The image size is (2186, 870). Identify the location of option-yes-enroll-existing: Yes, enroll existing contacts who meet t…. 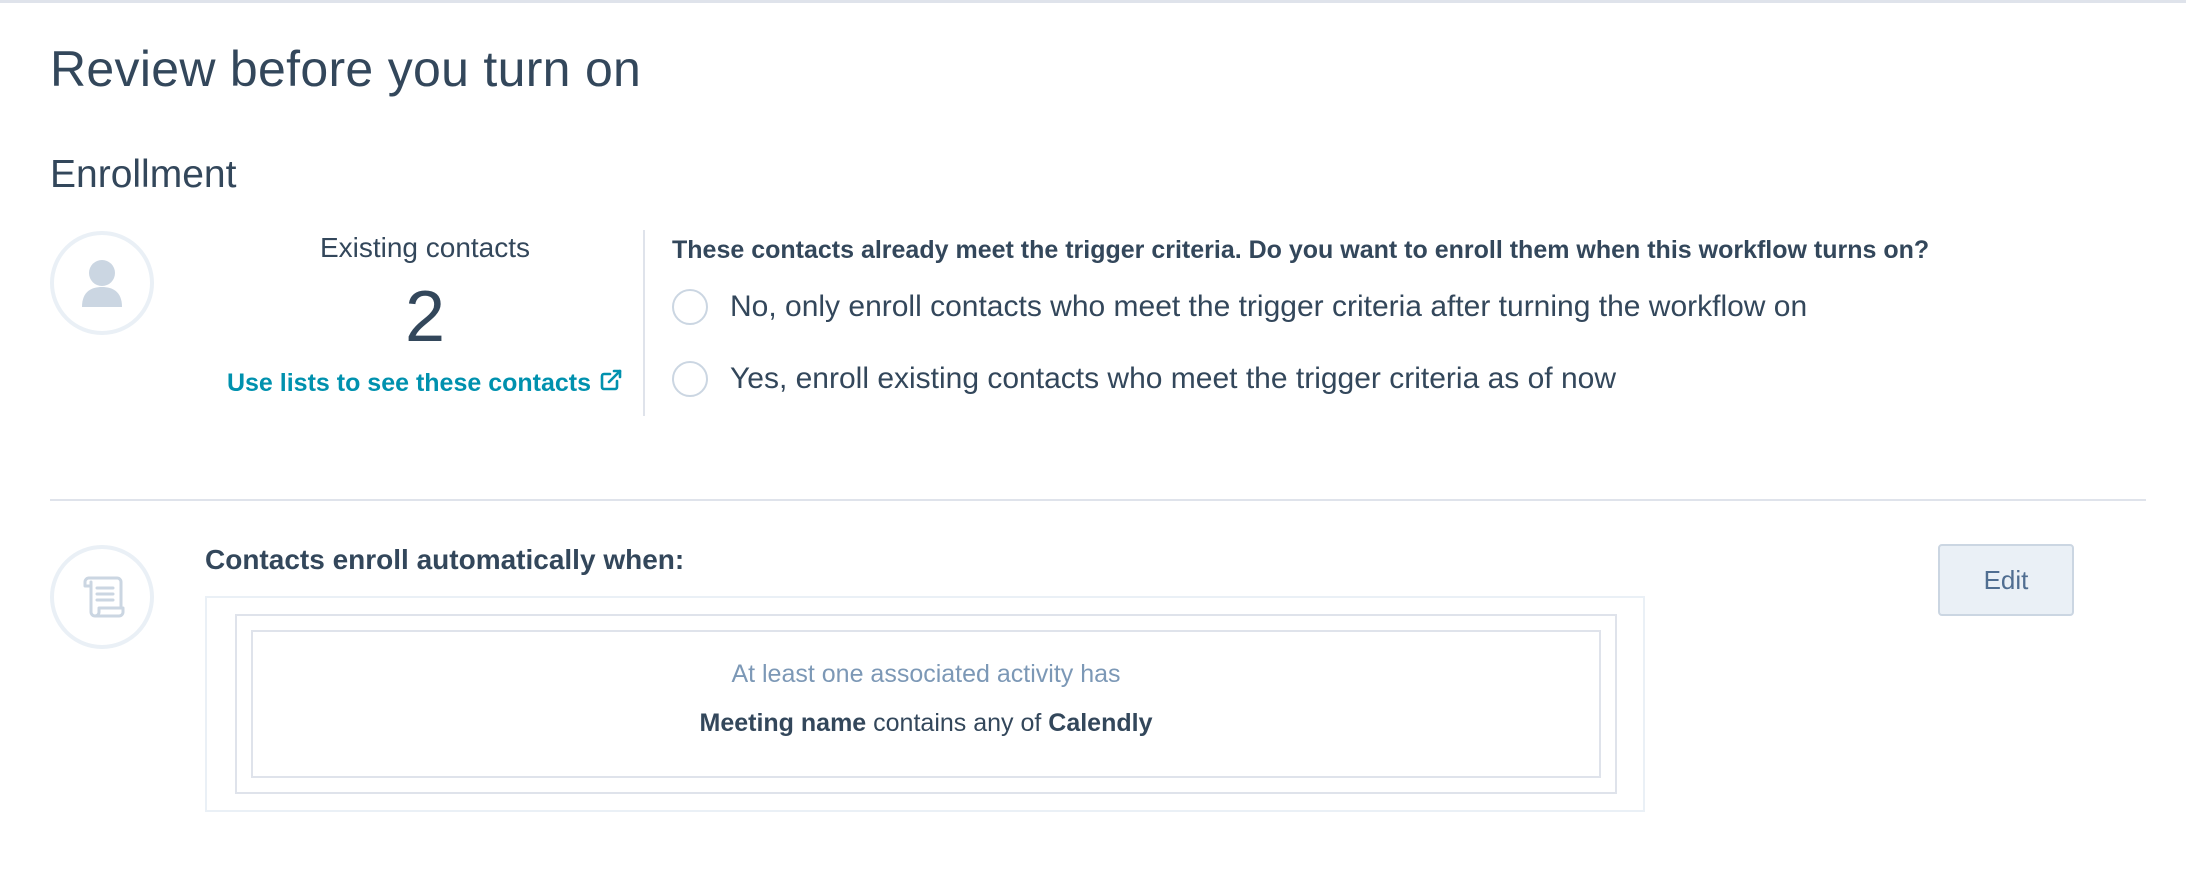
(1144, 379).